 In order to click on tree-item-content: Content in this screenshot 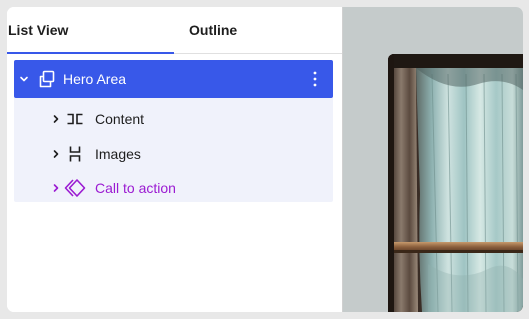, I will do `click(173, 118)`.